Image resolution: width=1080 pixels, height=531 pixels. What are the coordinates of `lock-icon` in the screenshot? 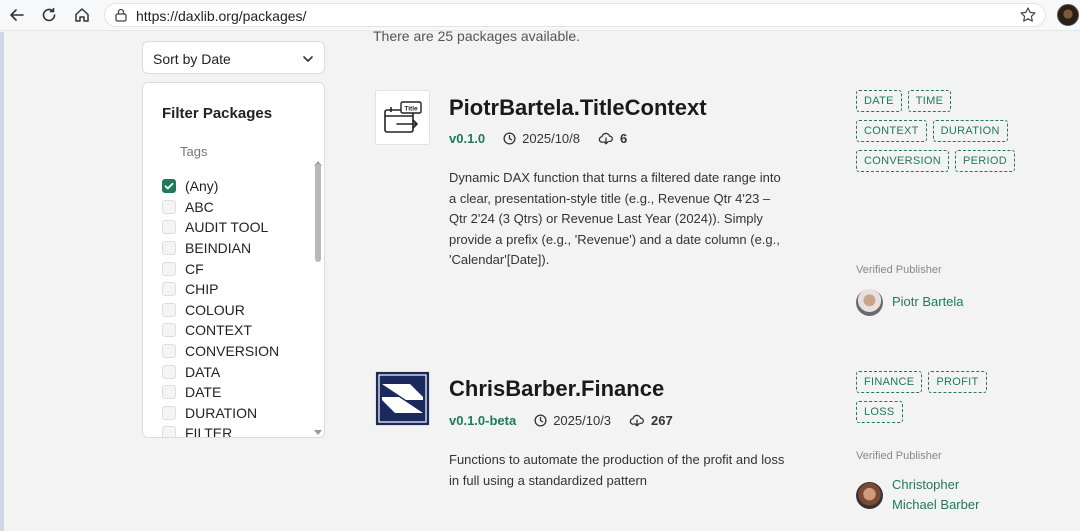 It's located at (121, 17).